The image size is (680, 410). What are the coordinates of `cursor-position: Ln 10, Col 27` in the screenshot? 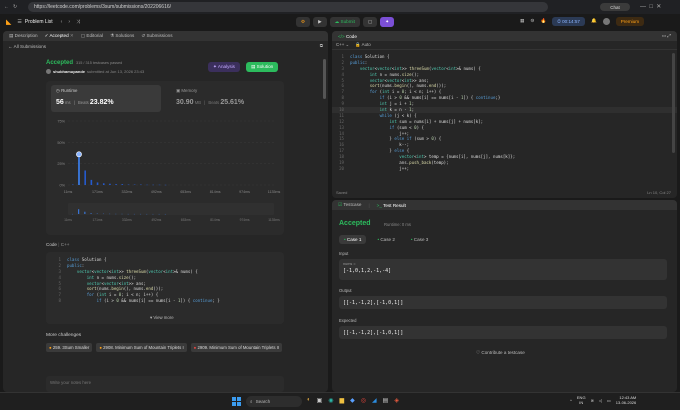 It's located at (659, 192).